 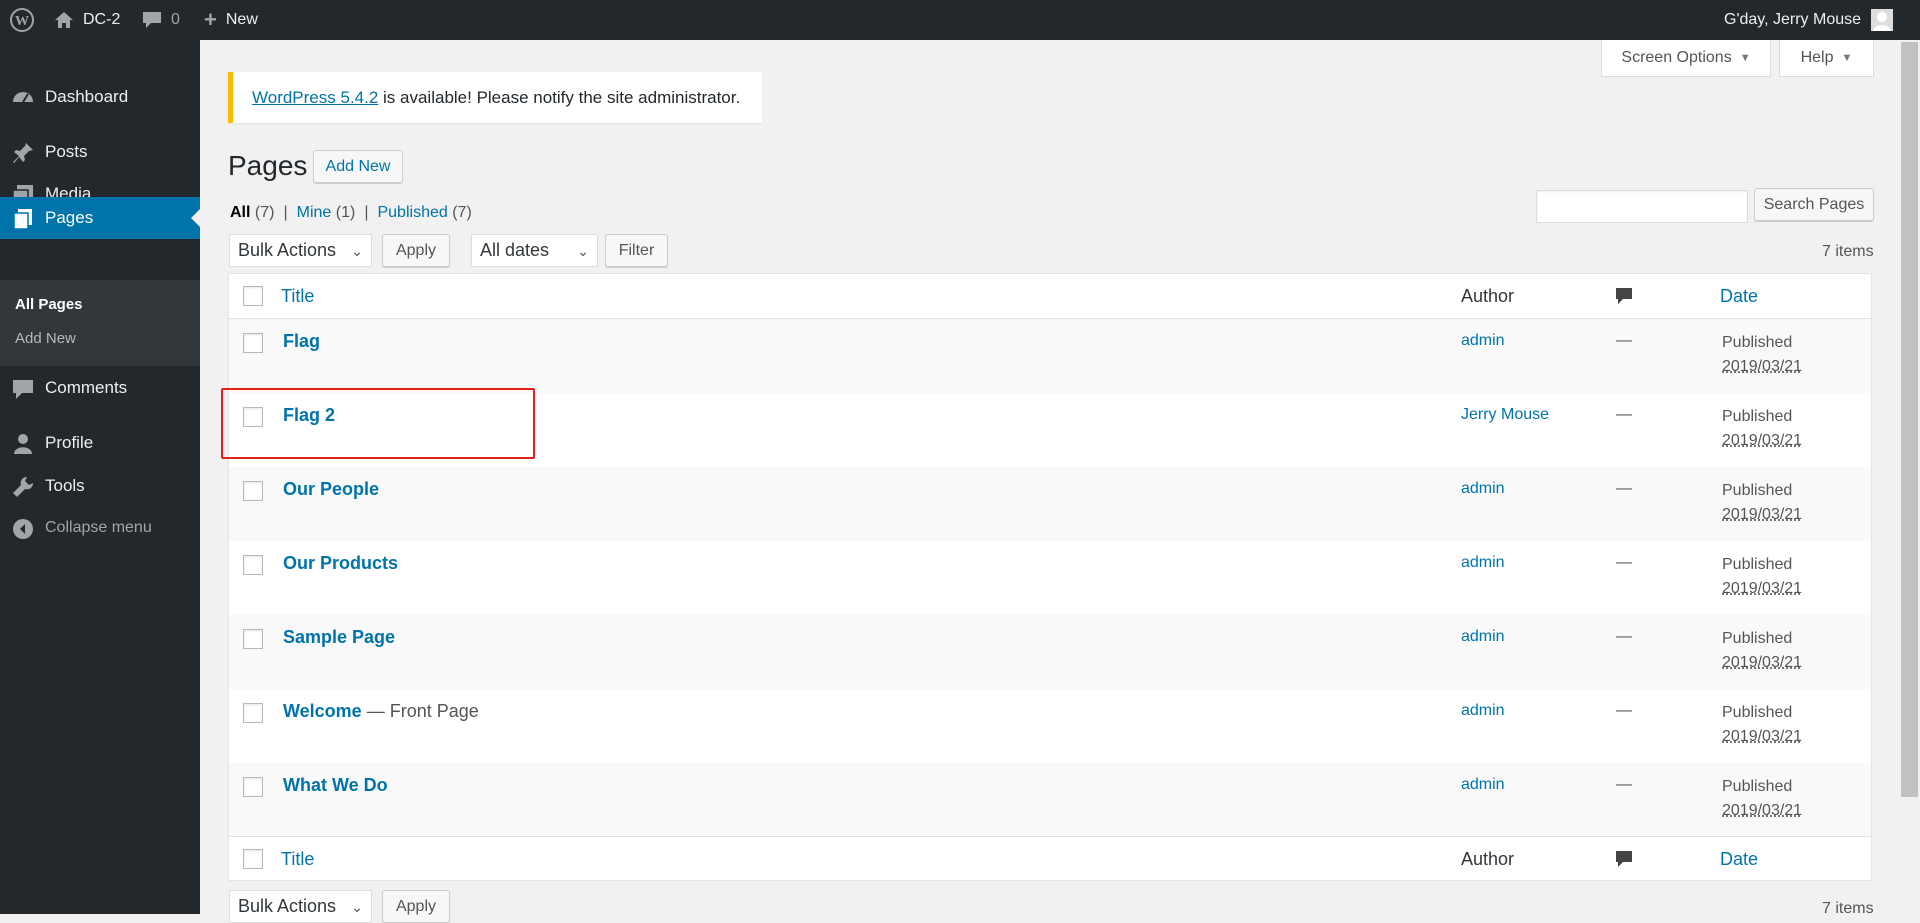 I want to click on table-row: Sample Page admin — Published 2019/03/21, so click(x=1050, y=652).